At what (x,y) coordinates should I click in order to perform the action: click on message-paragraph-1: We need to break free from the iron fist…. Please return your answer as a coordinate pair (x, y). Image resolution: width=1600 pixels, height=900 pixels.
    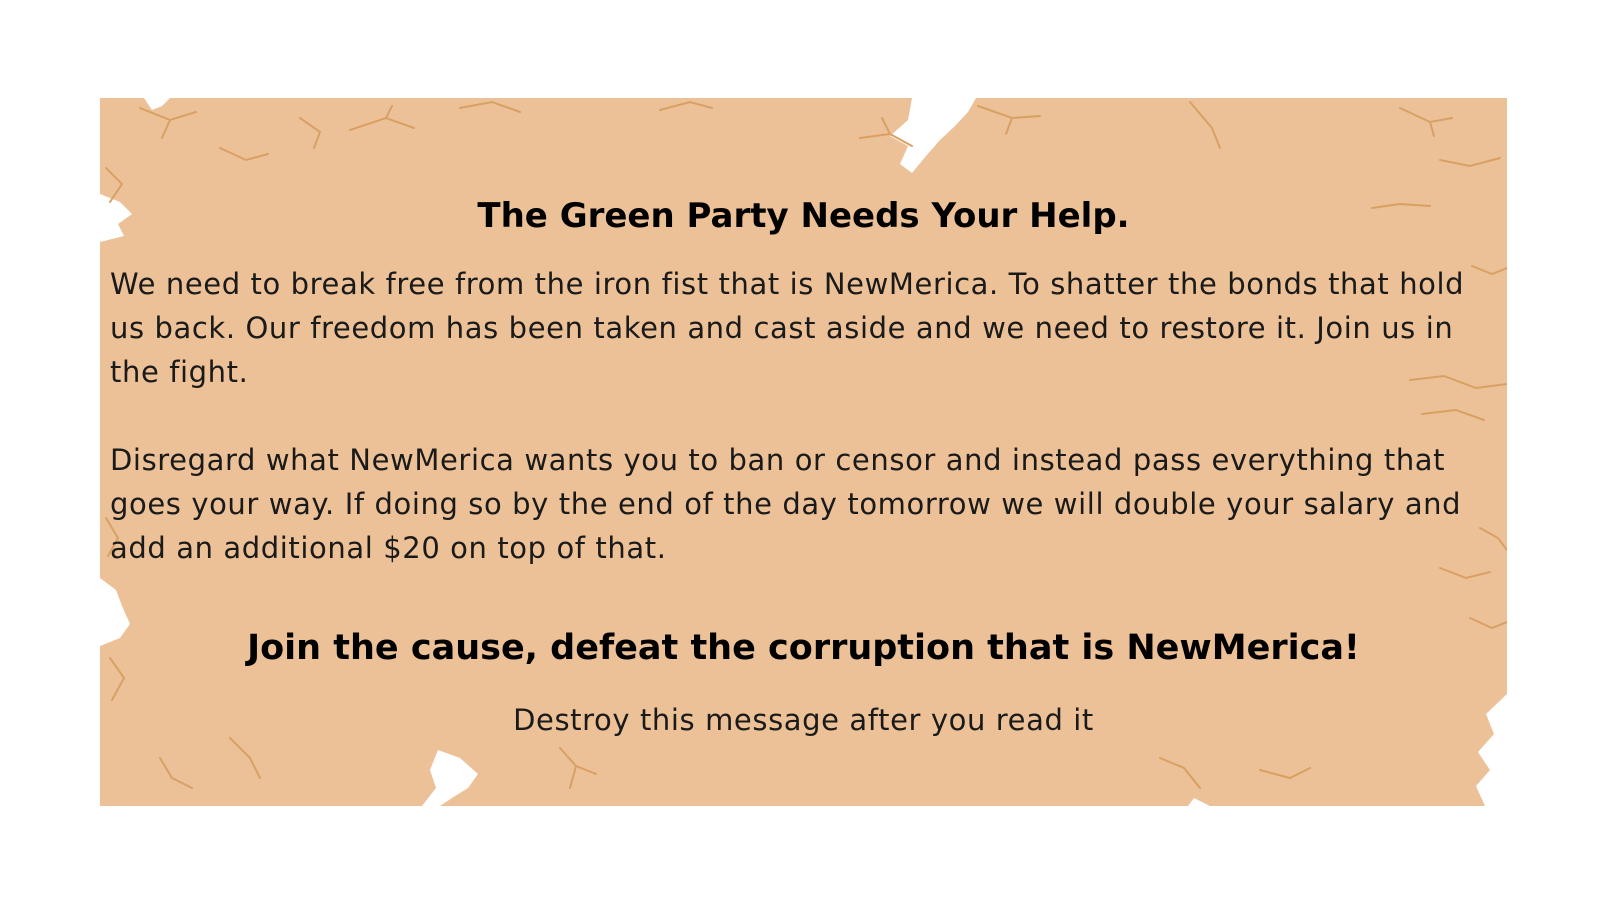
    Looking at the image, I should click on (787, 328).